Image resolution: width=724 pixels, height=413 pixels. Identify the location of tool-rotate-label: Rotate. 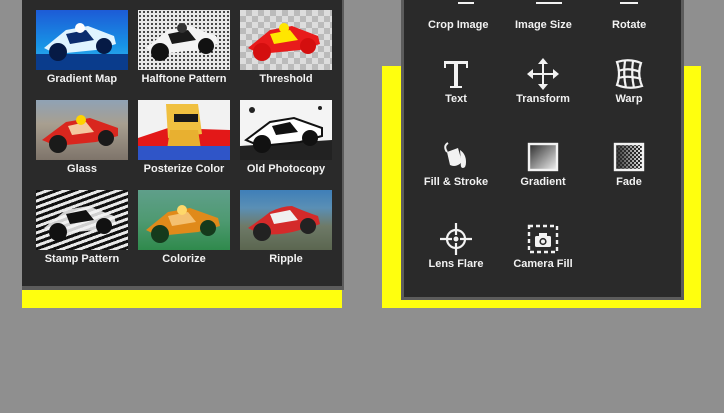
(629, 25).